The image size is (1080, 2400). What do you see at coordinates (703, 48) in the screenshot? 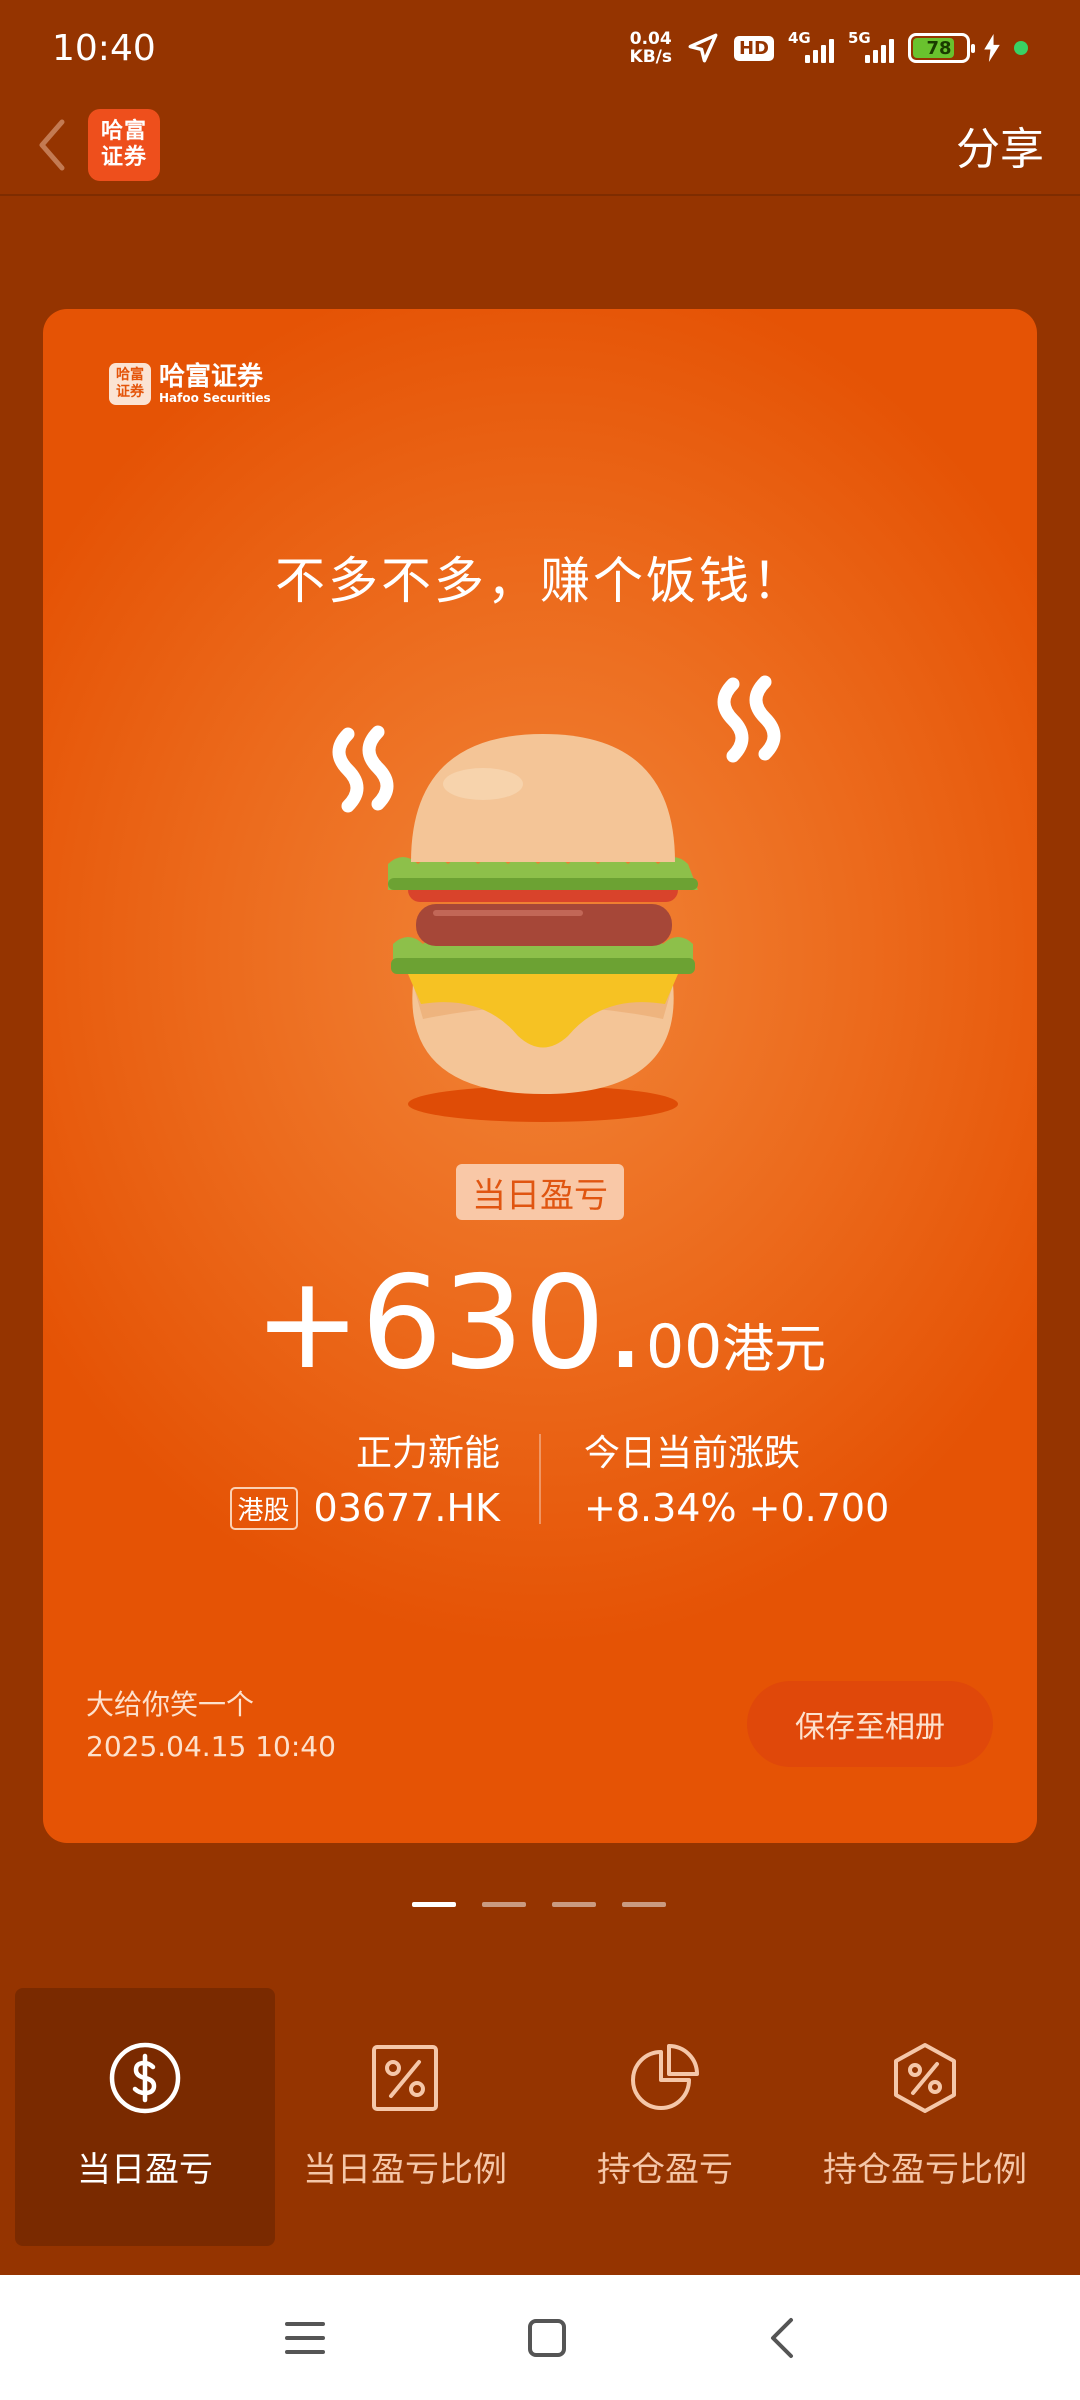
I see `location-arrow-icon` at bounding box center [703, 48].